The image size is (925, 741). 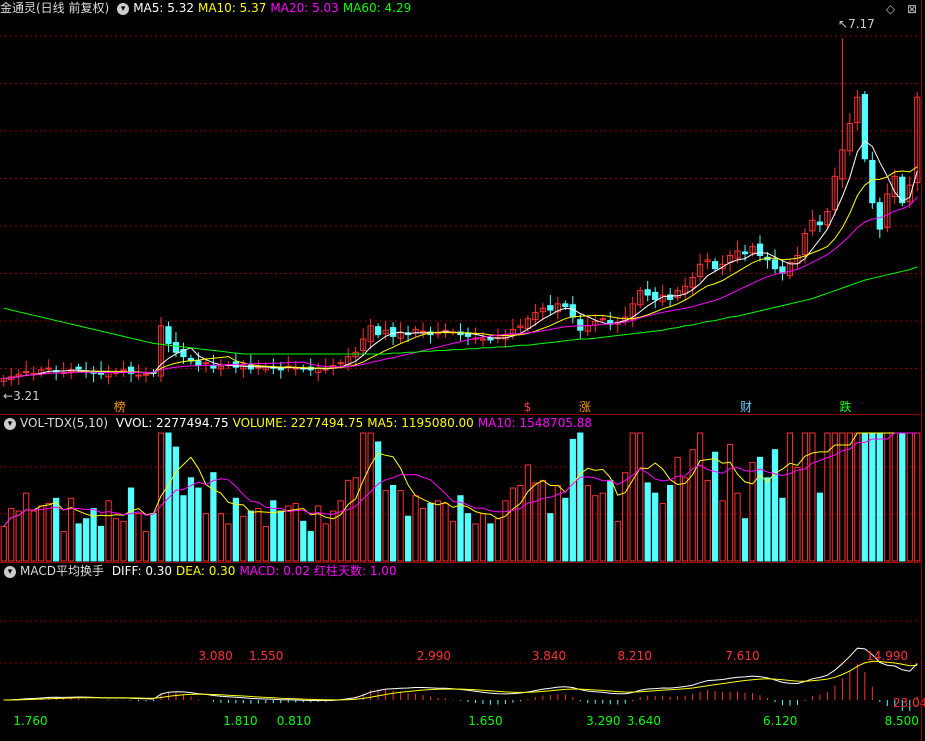 What do you see at coordinates (901, 721) in the screenshot?
I see `turnover-green-label: 8.500` at bounding box center [901, 721].